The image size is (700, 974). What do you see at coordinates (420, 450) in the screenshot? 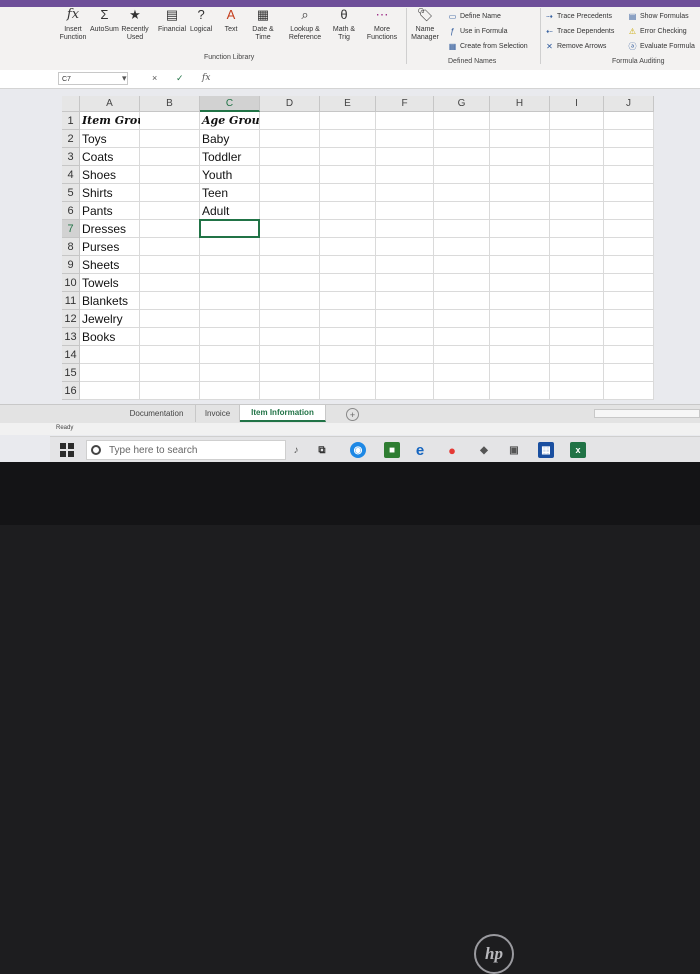
I see `edge-icon: e` at bounding box center [420, 450].